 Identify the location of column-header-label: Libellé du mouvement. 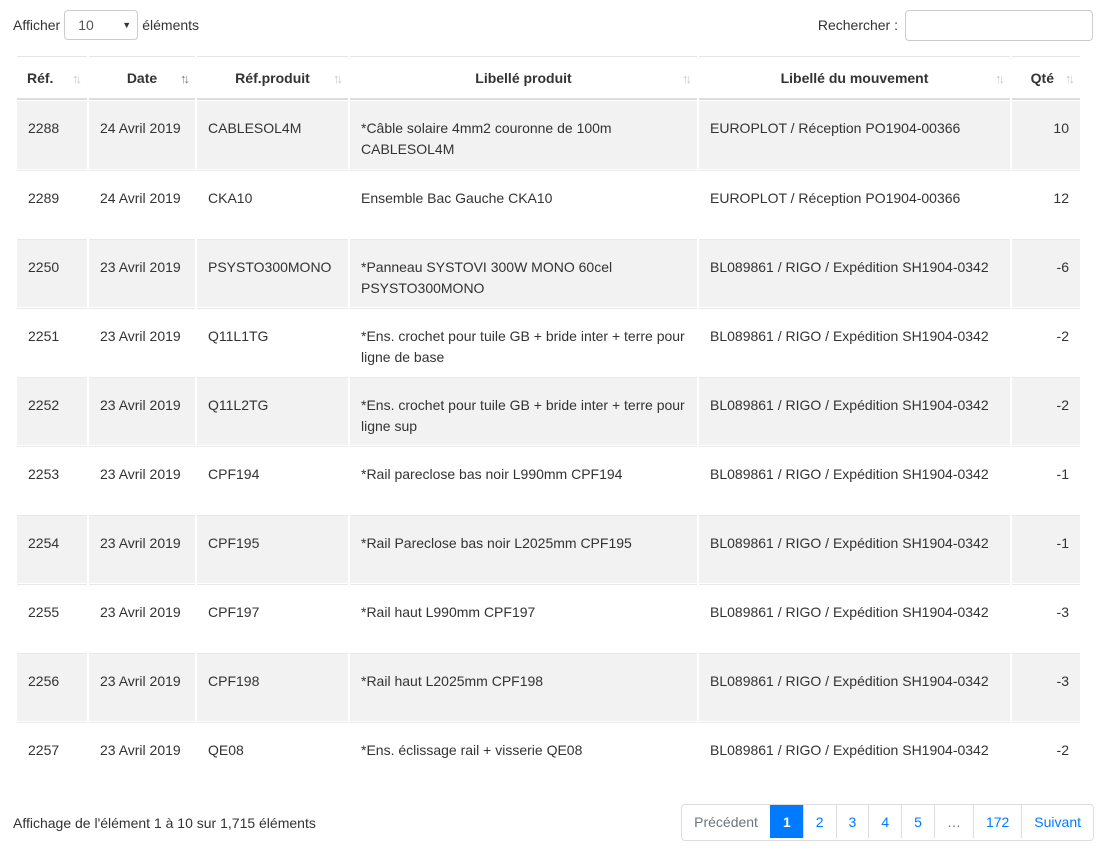
(854, 77).